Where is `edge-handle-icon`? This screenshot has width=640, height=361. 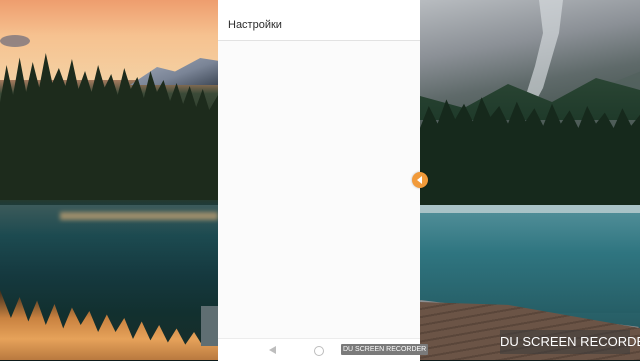
edge-handle-icon is located at coordinates (420, 180).